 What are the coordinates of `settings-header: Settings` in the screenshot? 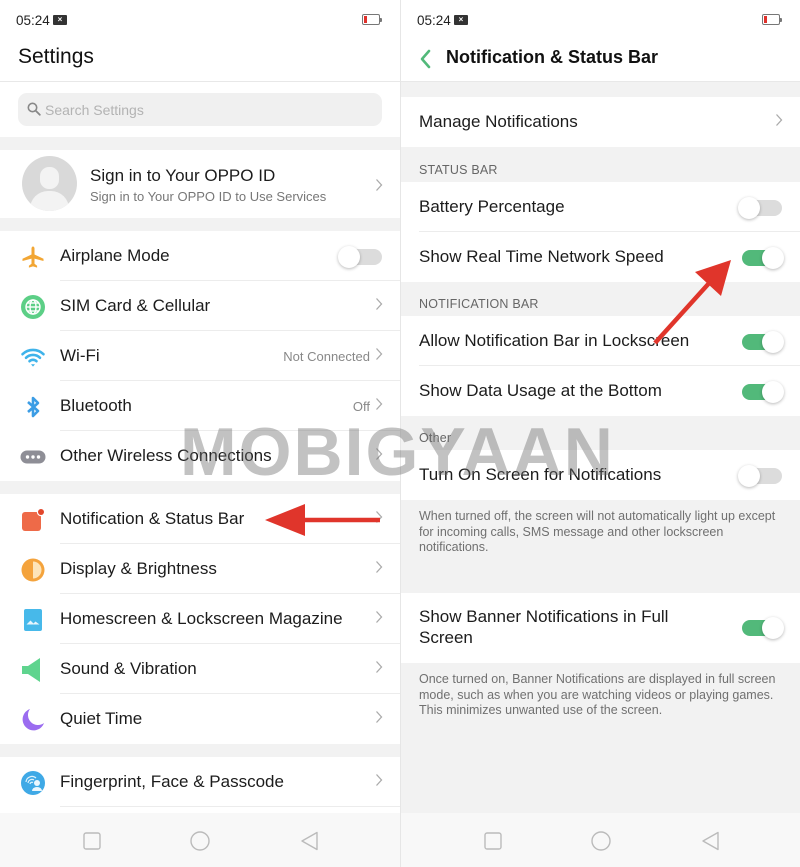 It's located at (200, 60).